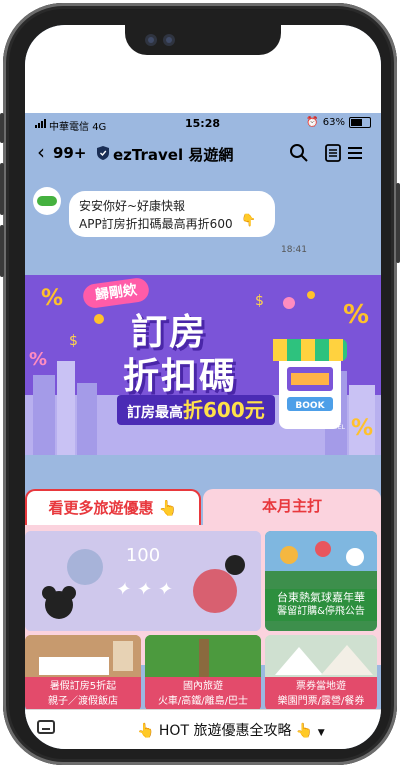 The image size is (400, 768). What do you see at coordinates (103, 153) in the screenshot?
I see `verified-shield-icon` at bounding box center [103, 153].